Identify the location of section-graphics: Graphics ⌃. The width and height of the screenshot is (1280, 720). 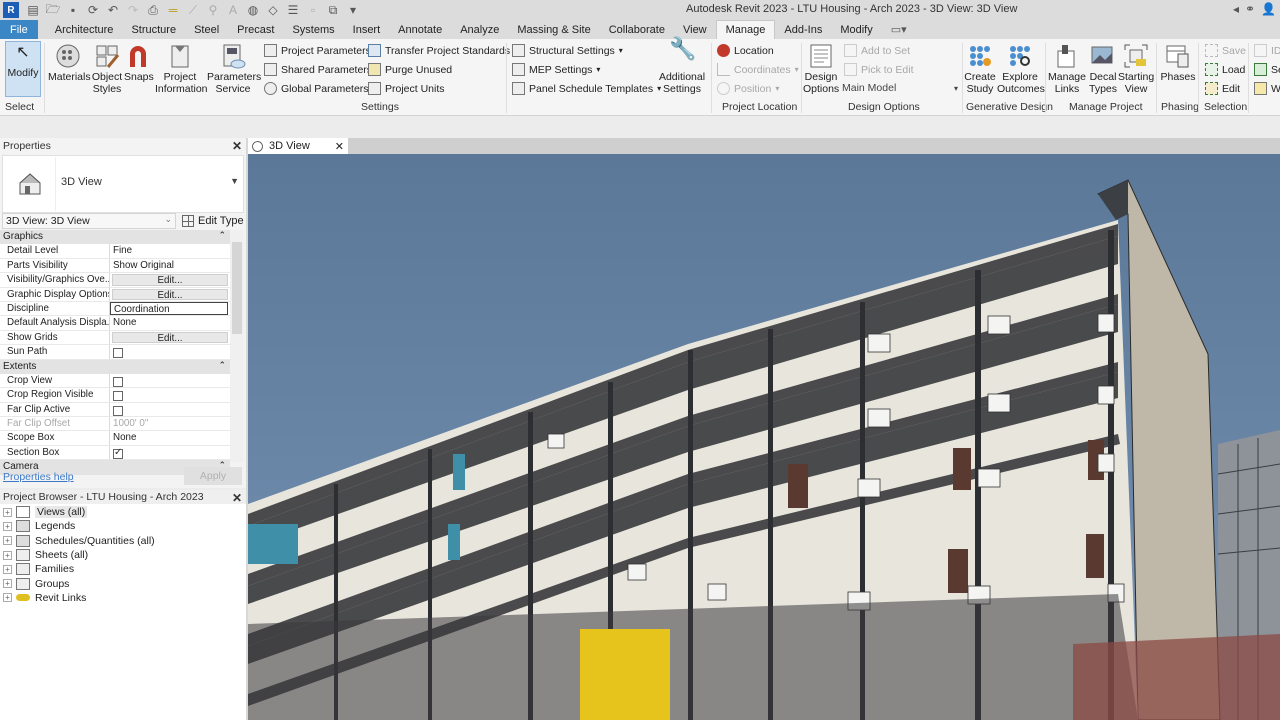
(115, 237).